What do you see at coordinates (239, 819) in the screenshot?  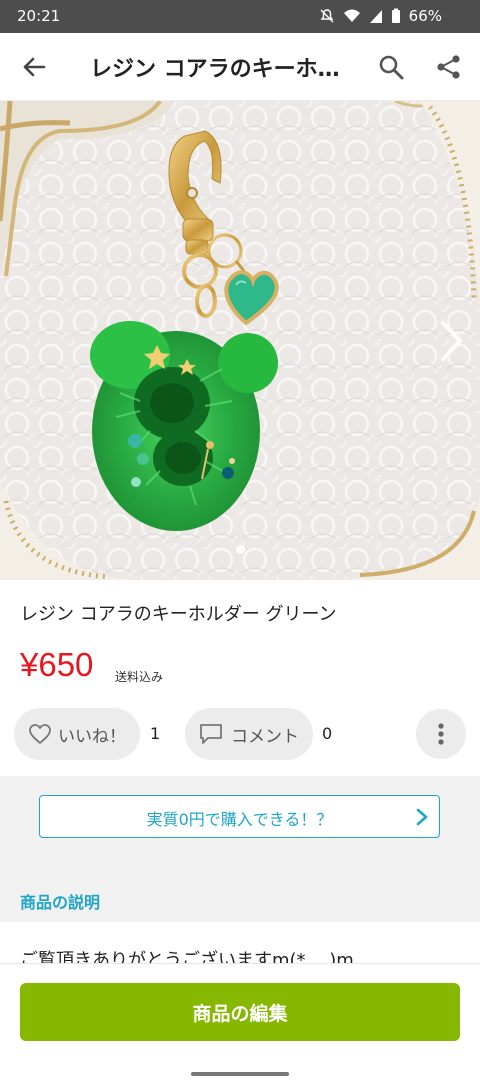 I see `promo-label: 実質0円で購入できる！？` at bounding box center [239, 819].